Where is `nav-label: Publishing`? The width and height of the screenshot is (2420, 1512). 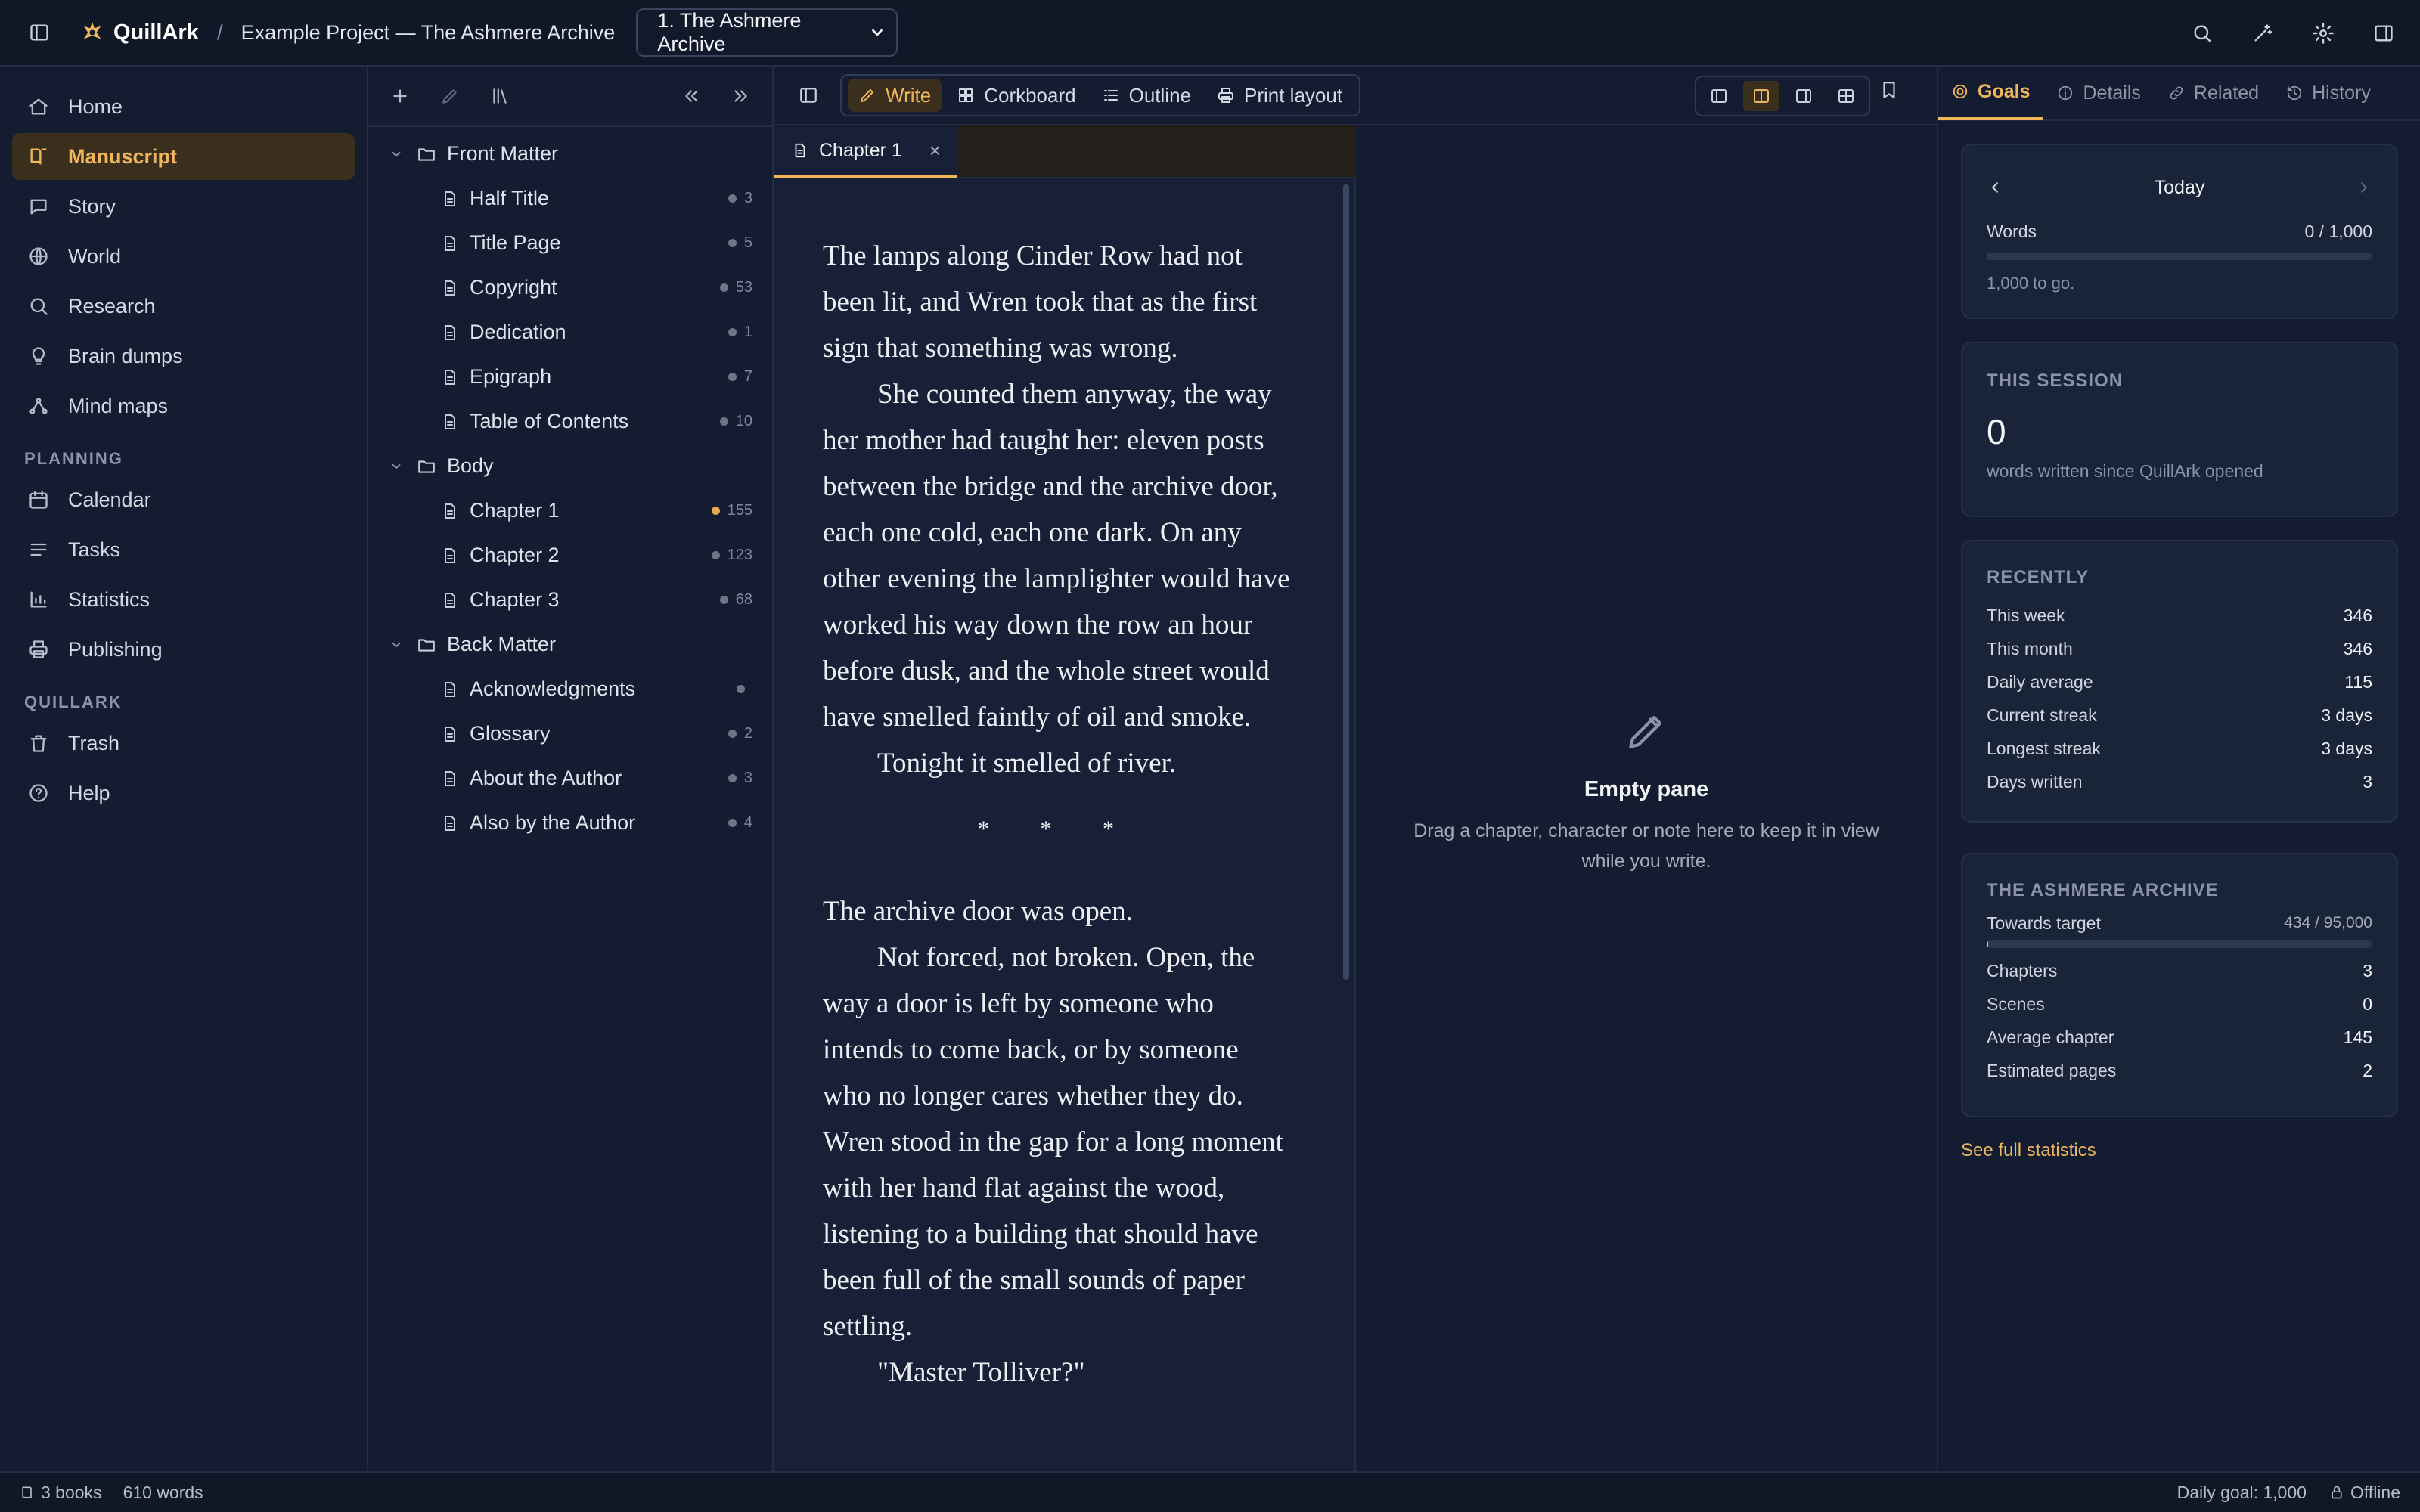 nav-label: Publishing is located at coordinates (115, 649).